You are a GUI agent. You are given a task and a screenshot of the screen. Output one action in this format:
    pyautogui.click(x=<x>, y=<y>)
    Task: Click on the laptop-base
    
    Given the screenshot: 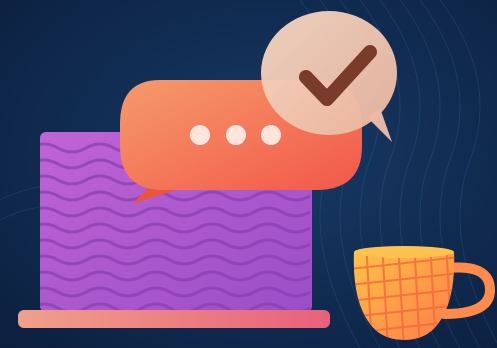 What is the action you would take?
    pyautogui.click(x=174, y=319)
    